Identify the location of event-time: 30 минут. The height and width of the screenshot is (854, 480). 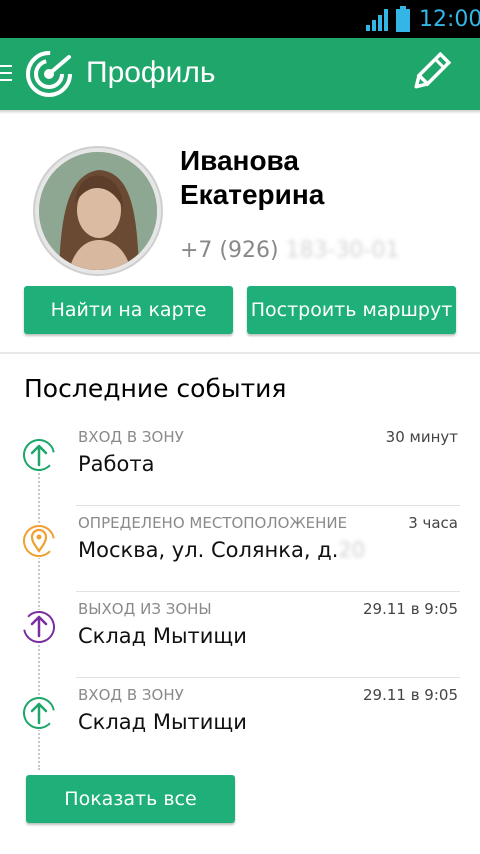
(421, 437).